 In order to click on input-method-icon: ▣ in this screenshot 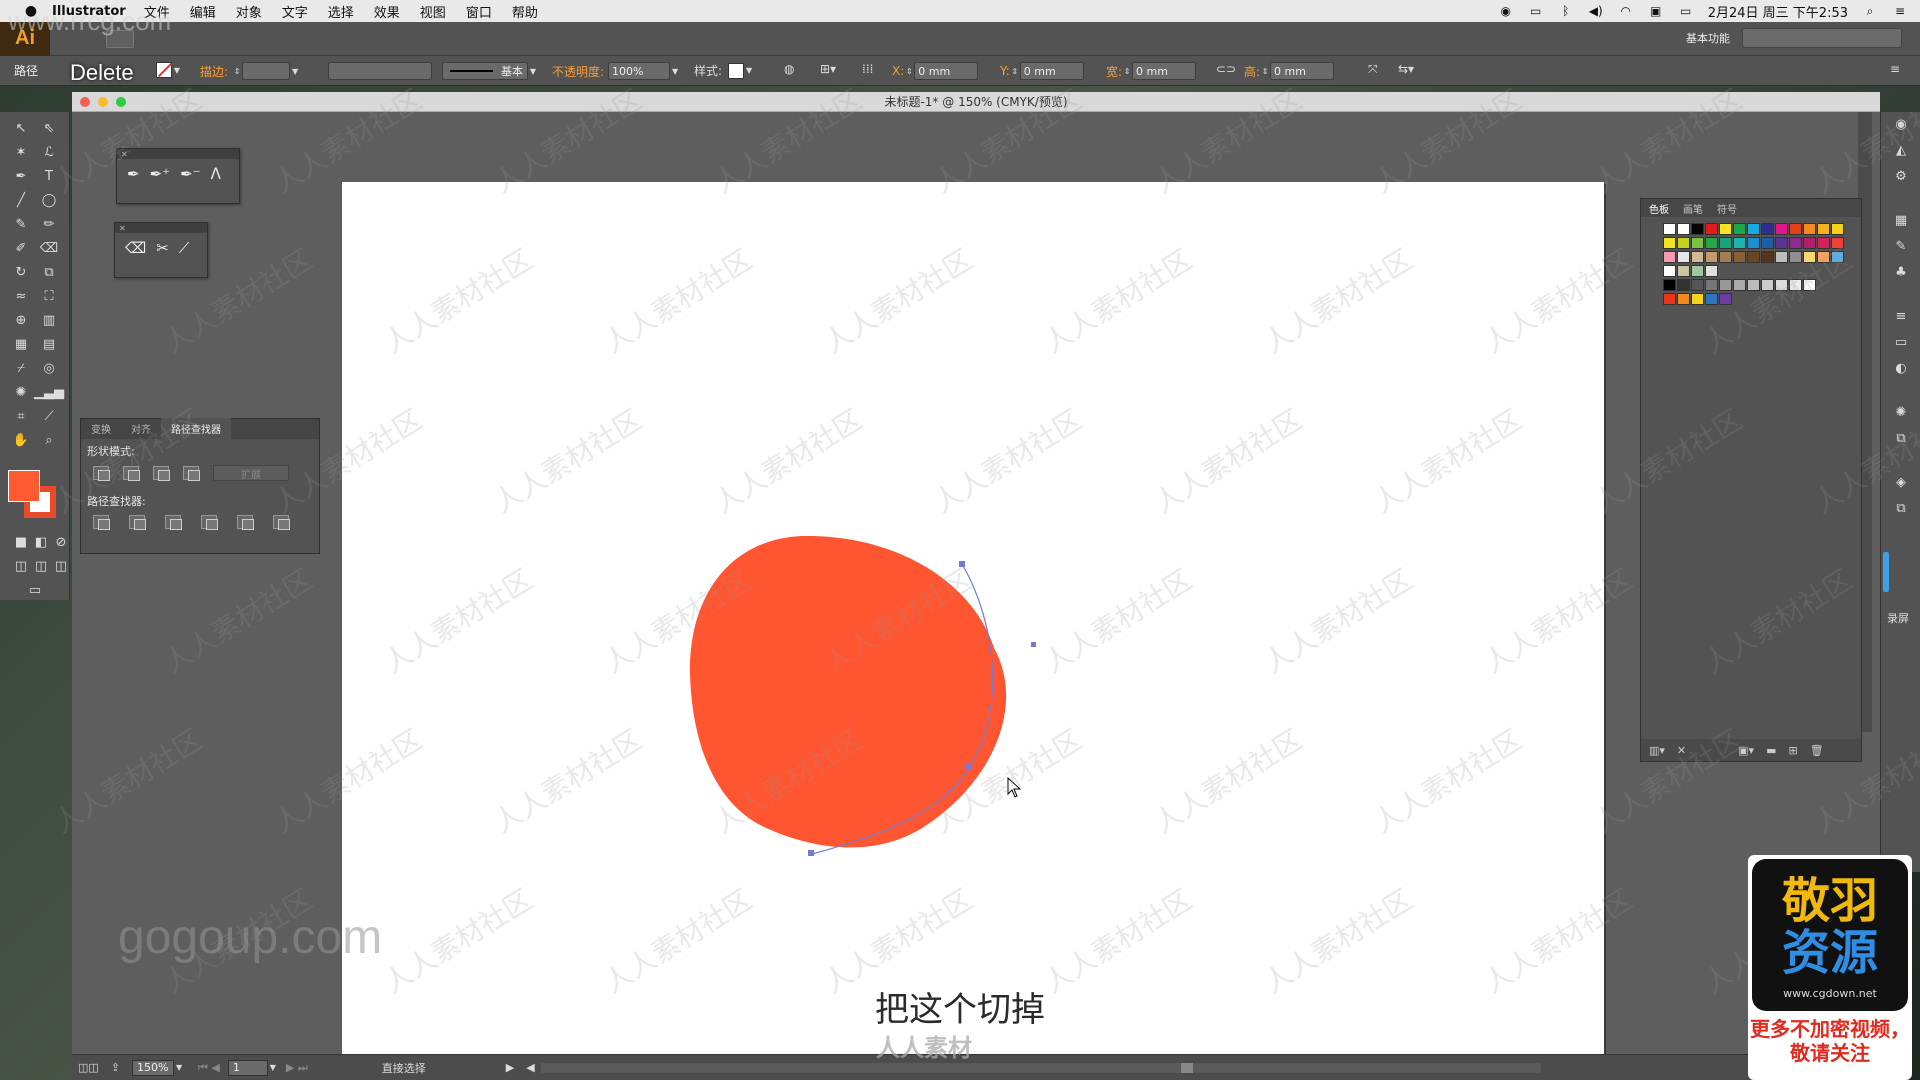, I will do `click(1656, 11)`.